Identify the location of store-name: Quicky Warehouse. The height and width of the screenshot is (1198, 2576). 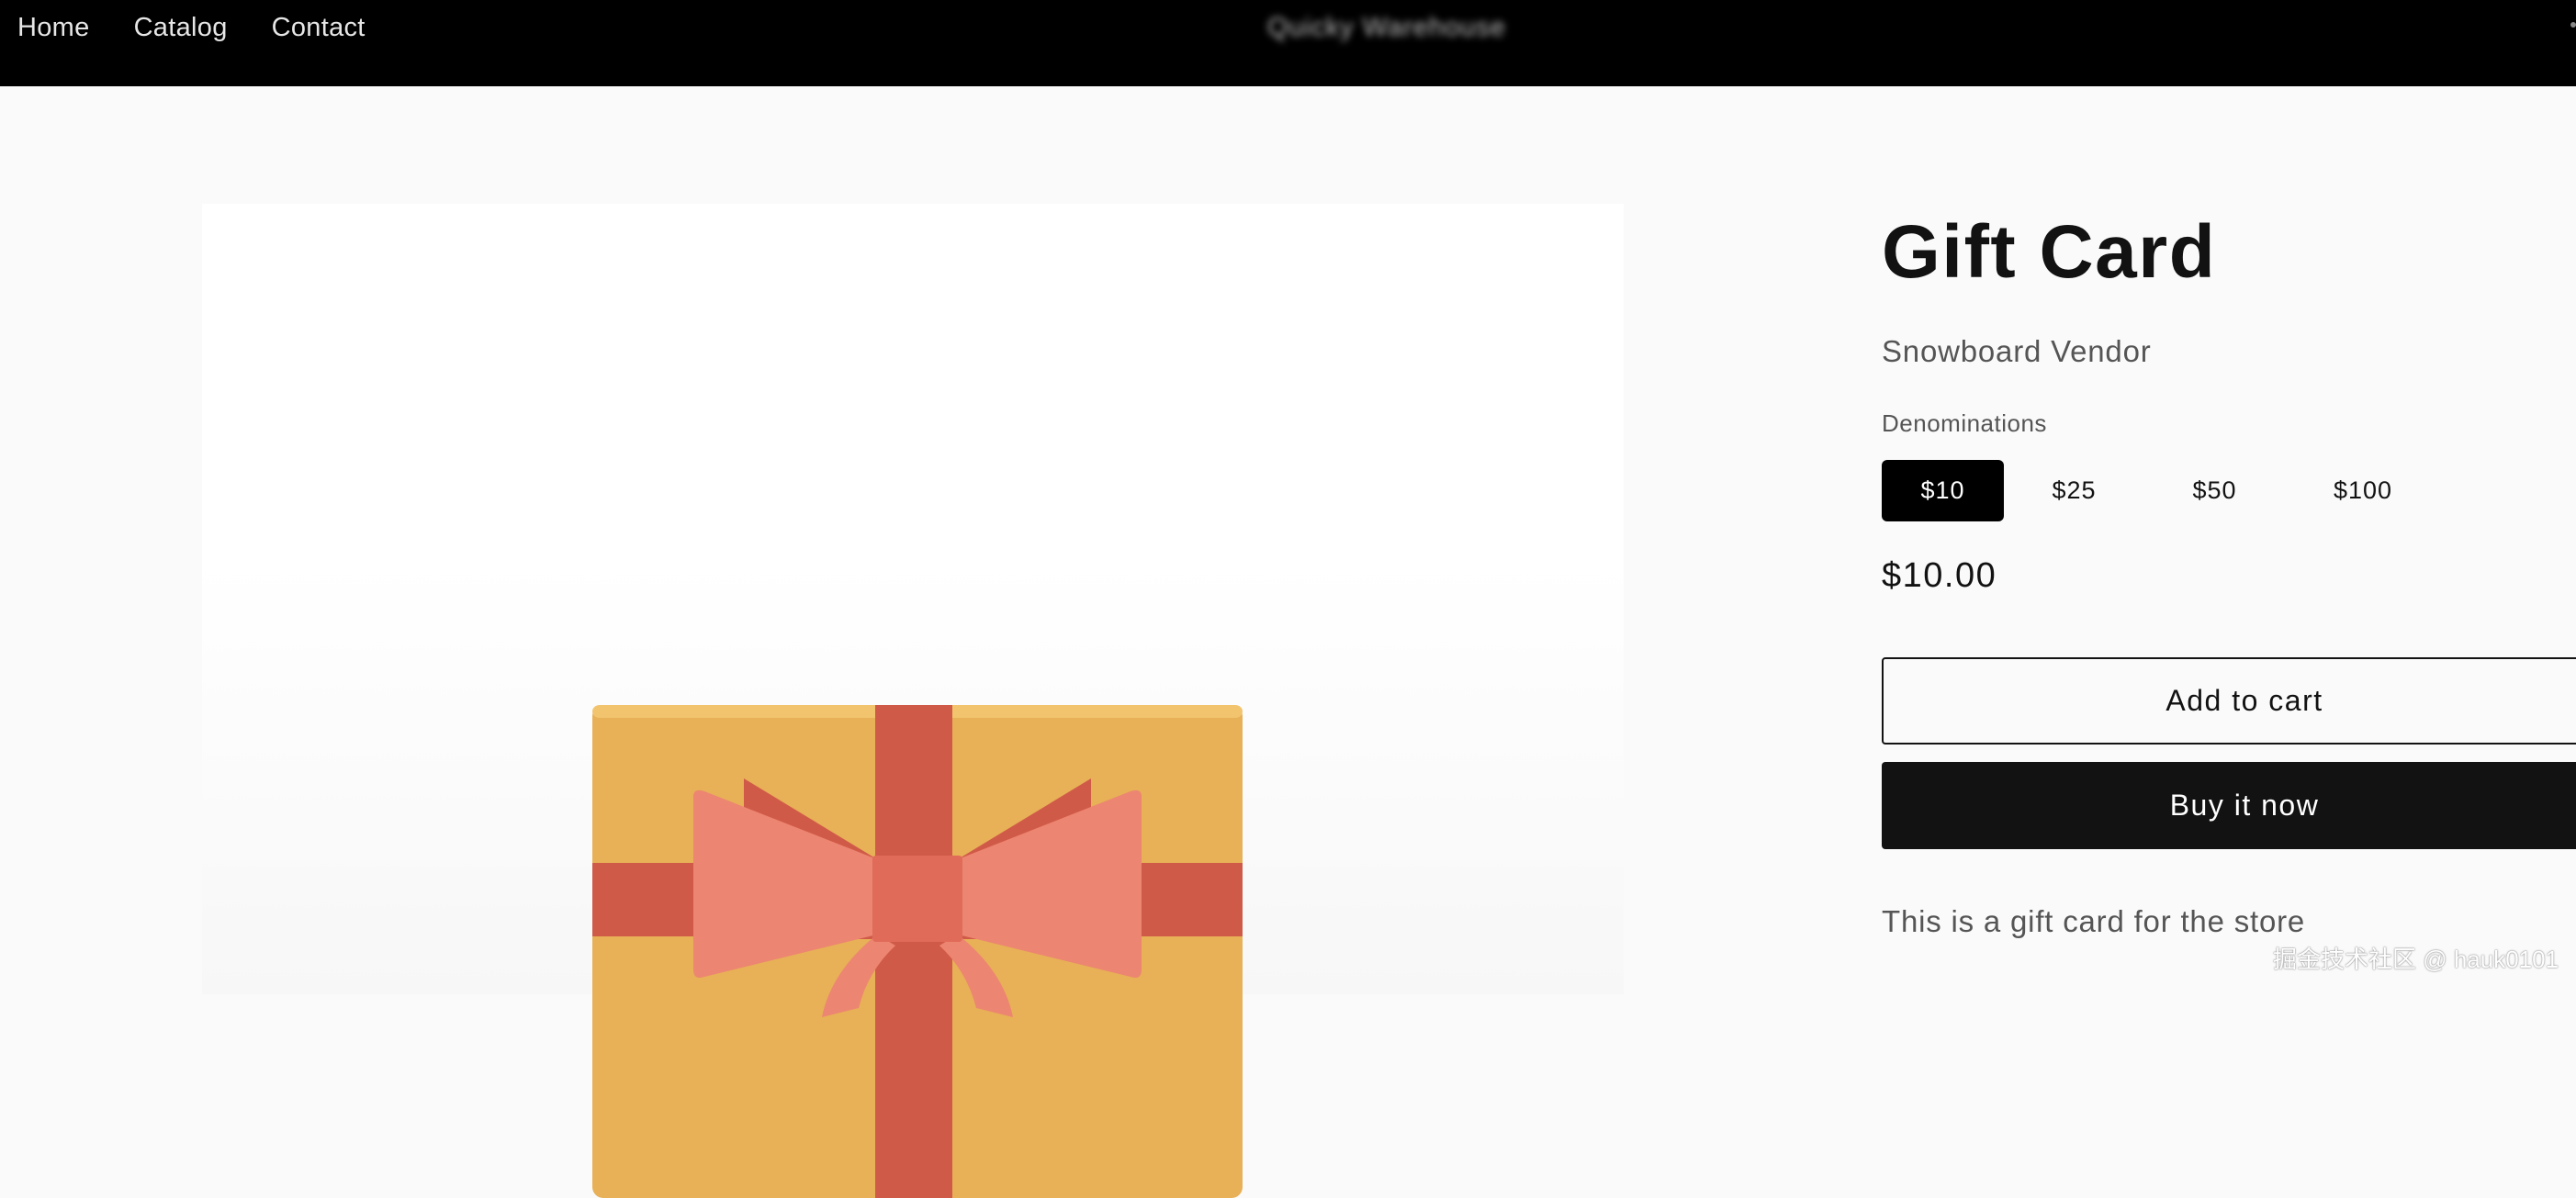
(1386, 32).